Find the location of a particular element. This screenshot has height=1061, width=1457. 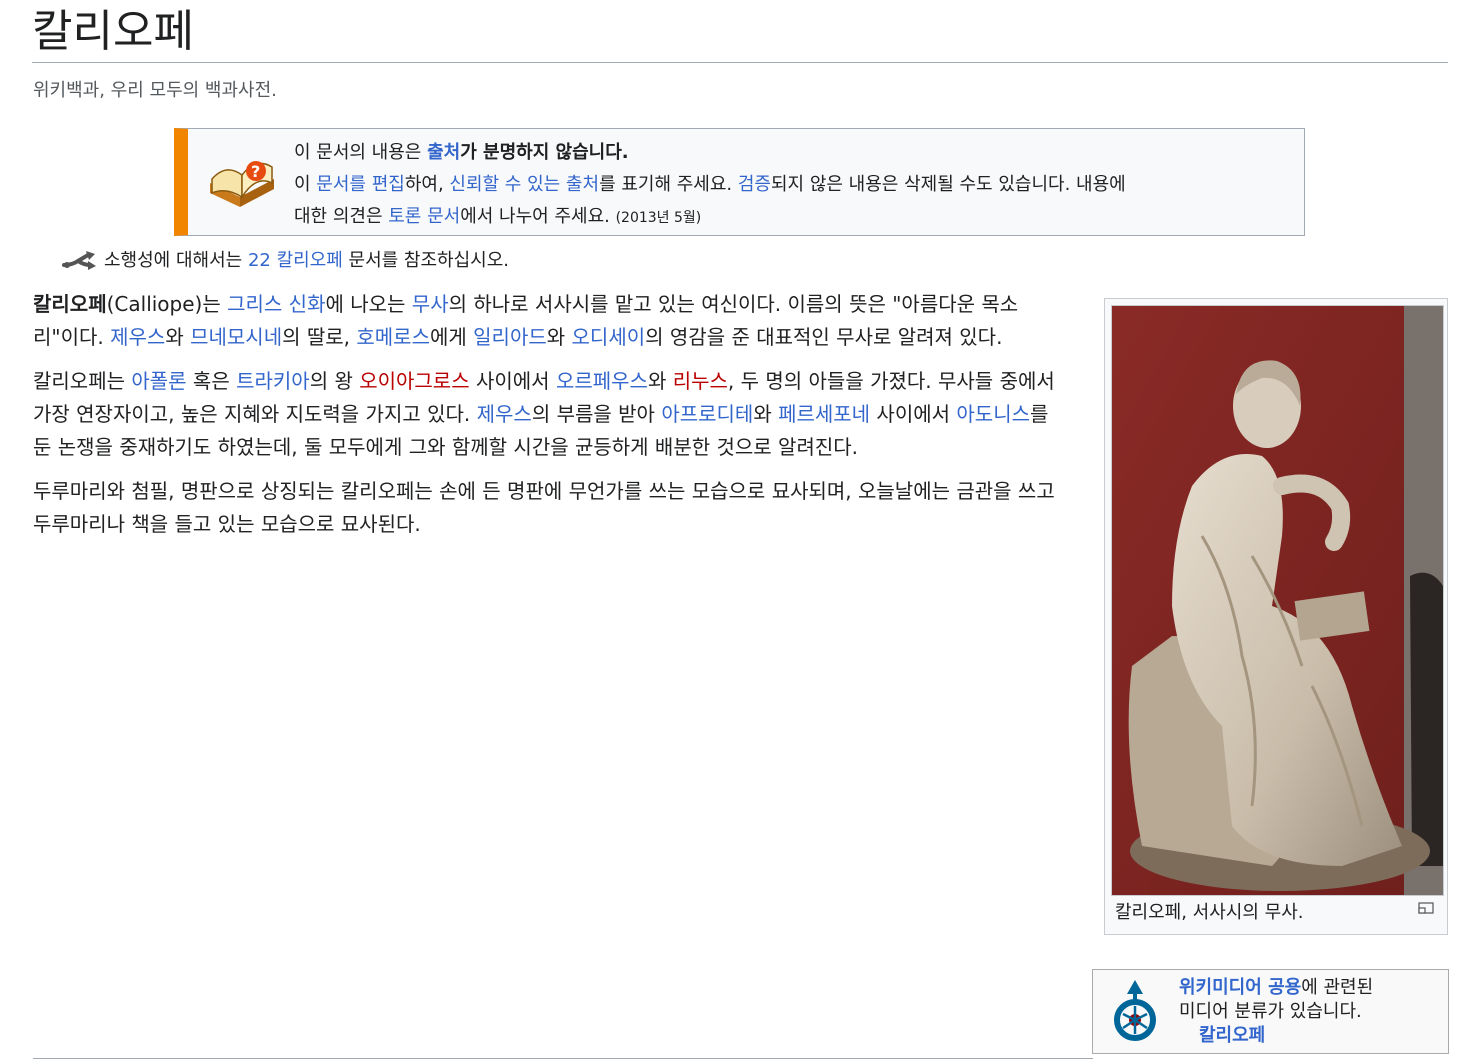

notice-text: 이 is located at coordinates (305, 184).